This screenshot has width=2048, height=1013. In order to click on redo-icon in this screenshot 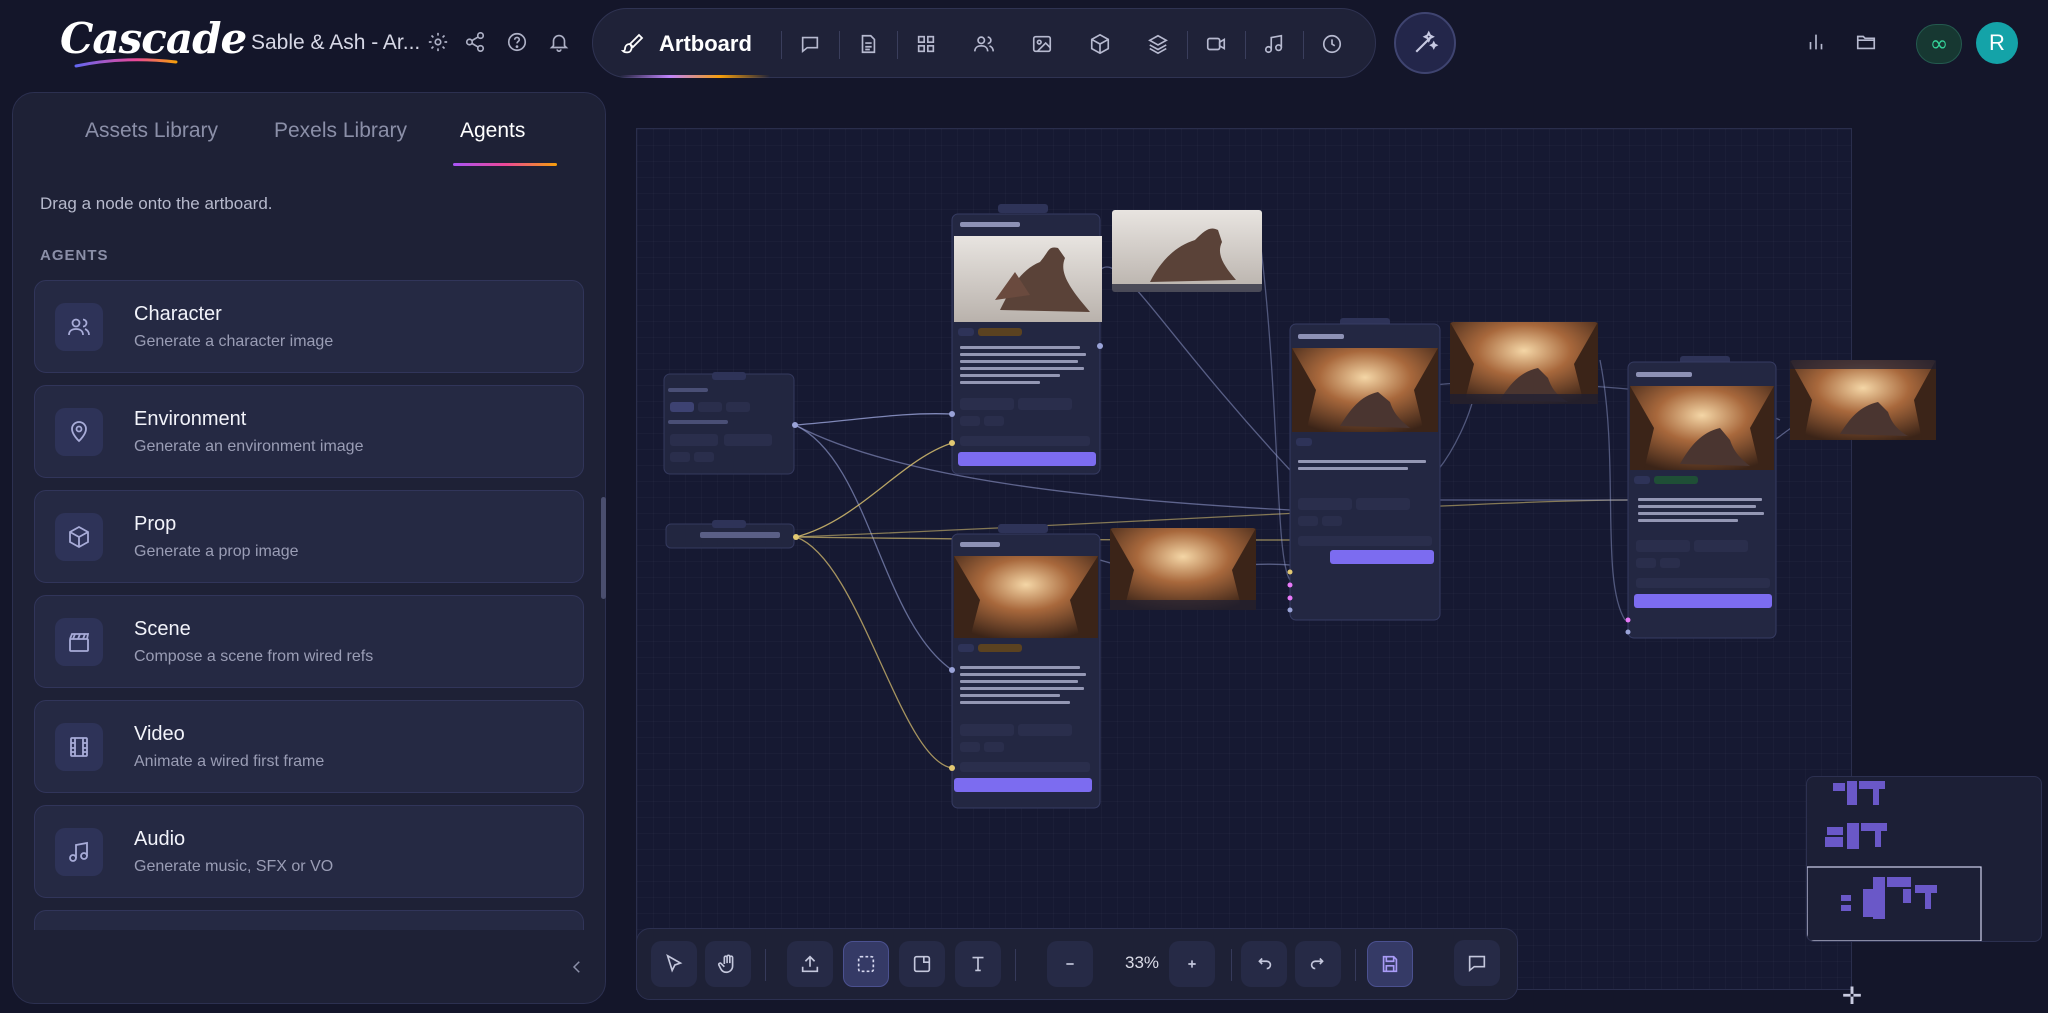, I will do `click(1317, 963)`.